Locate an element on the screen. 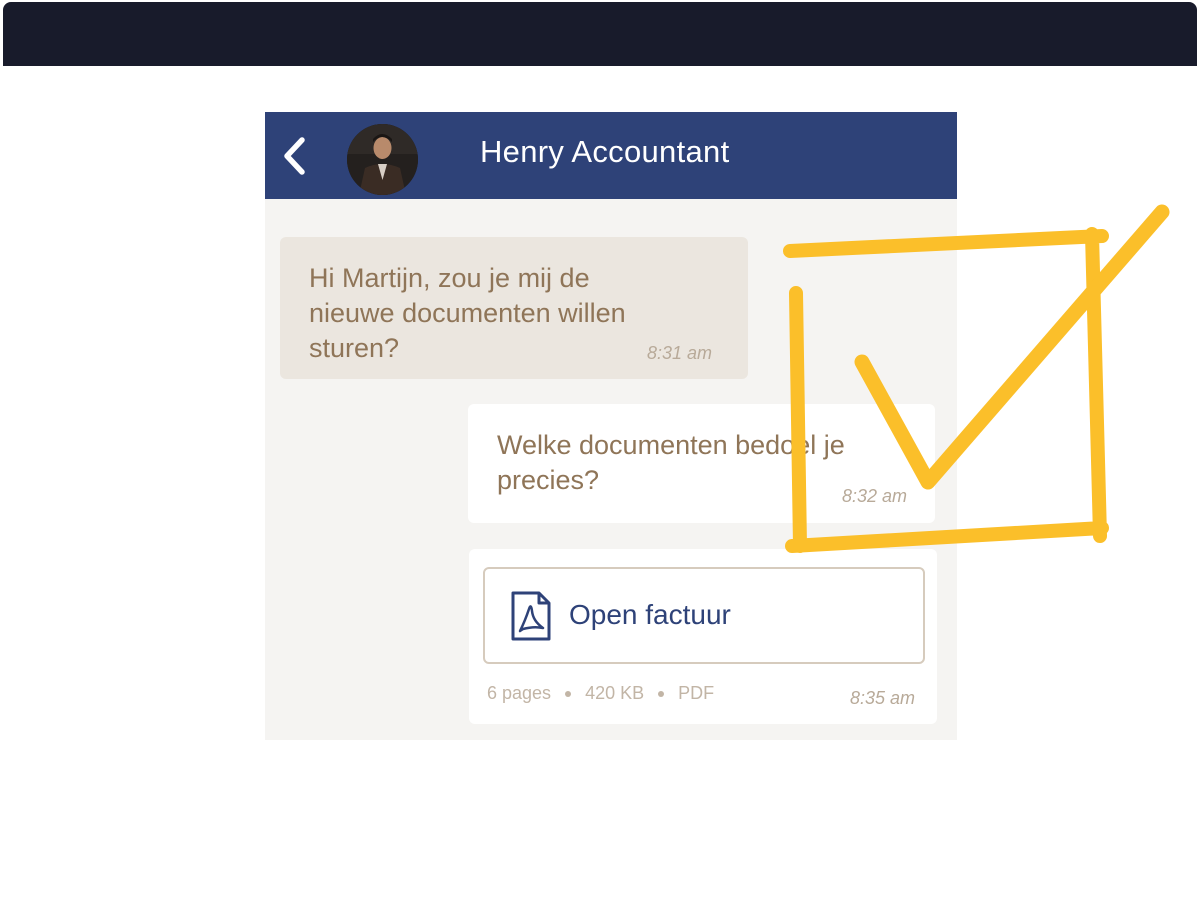  message-time: 8:32 am is located at coordinates (875, 496).